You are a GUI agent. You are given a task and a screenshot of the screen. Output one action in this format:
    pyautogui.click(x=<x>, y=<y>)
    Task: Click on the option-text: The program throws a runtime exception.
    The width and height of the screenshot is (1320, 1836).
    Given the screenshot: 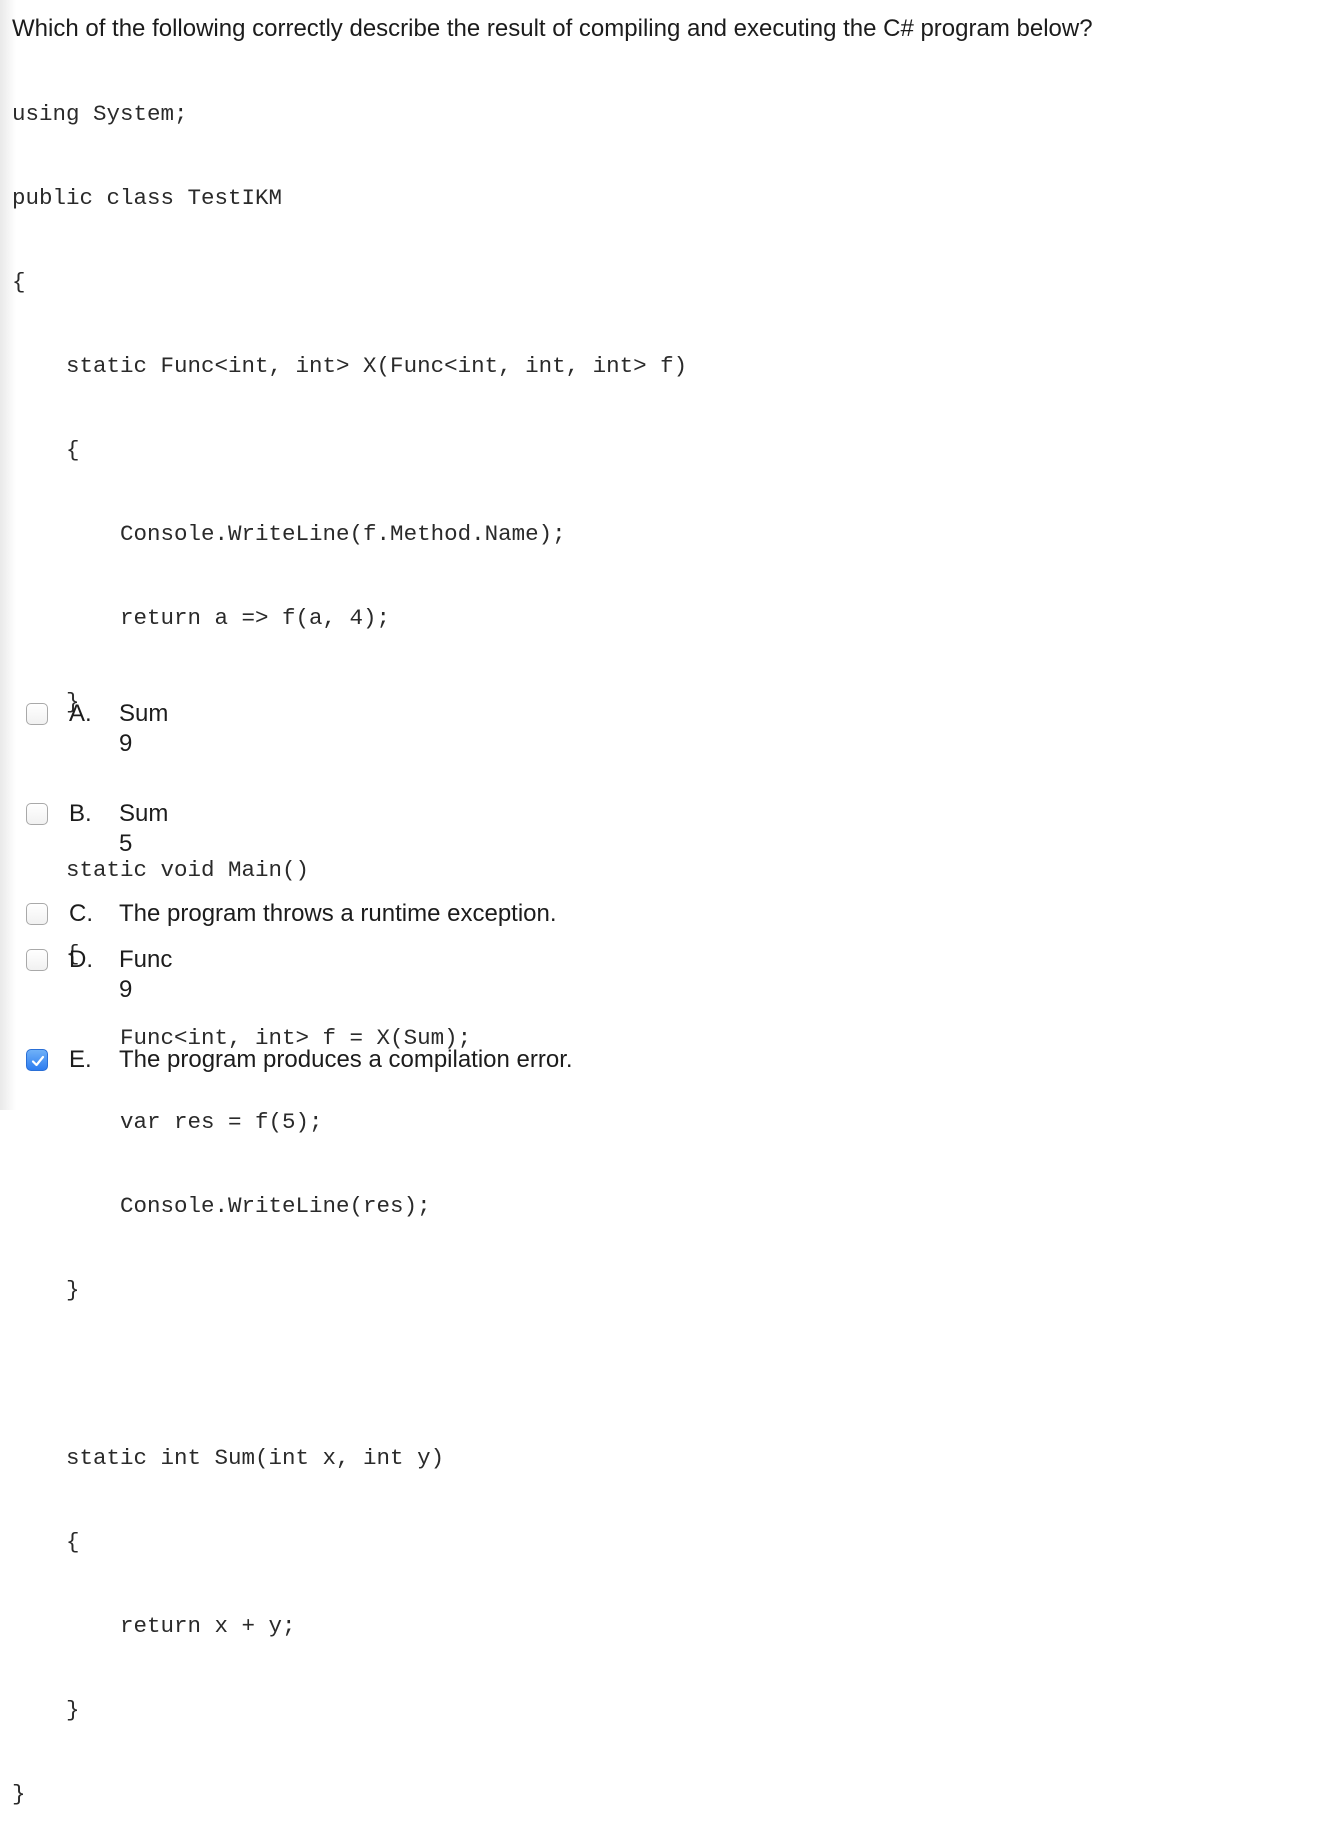 What is the action you would take?
    pyautogui.click(x=338, y=914)
    